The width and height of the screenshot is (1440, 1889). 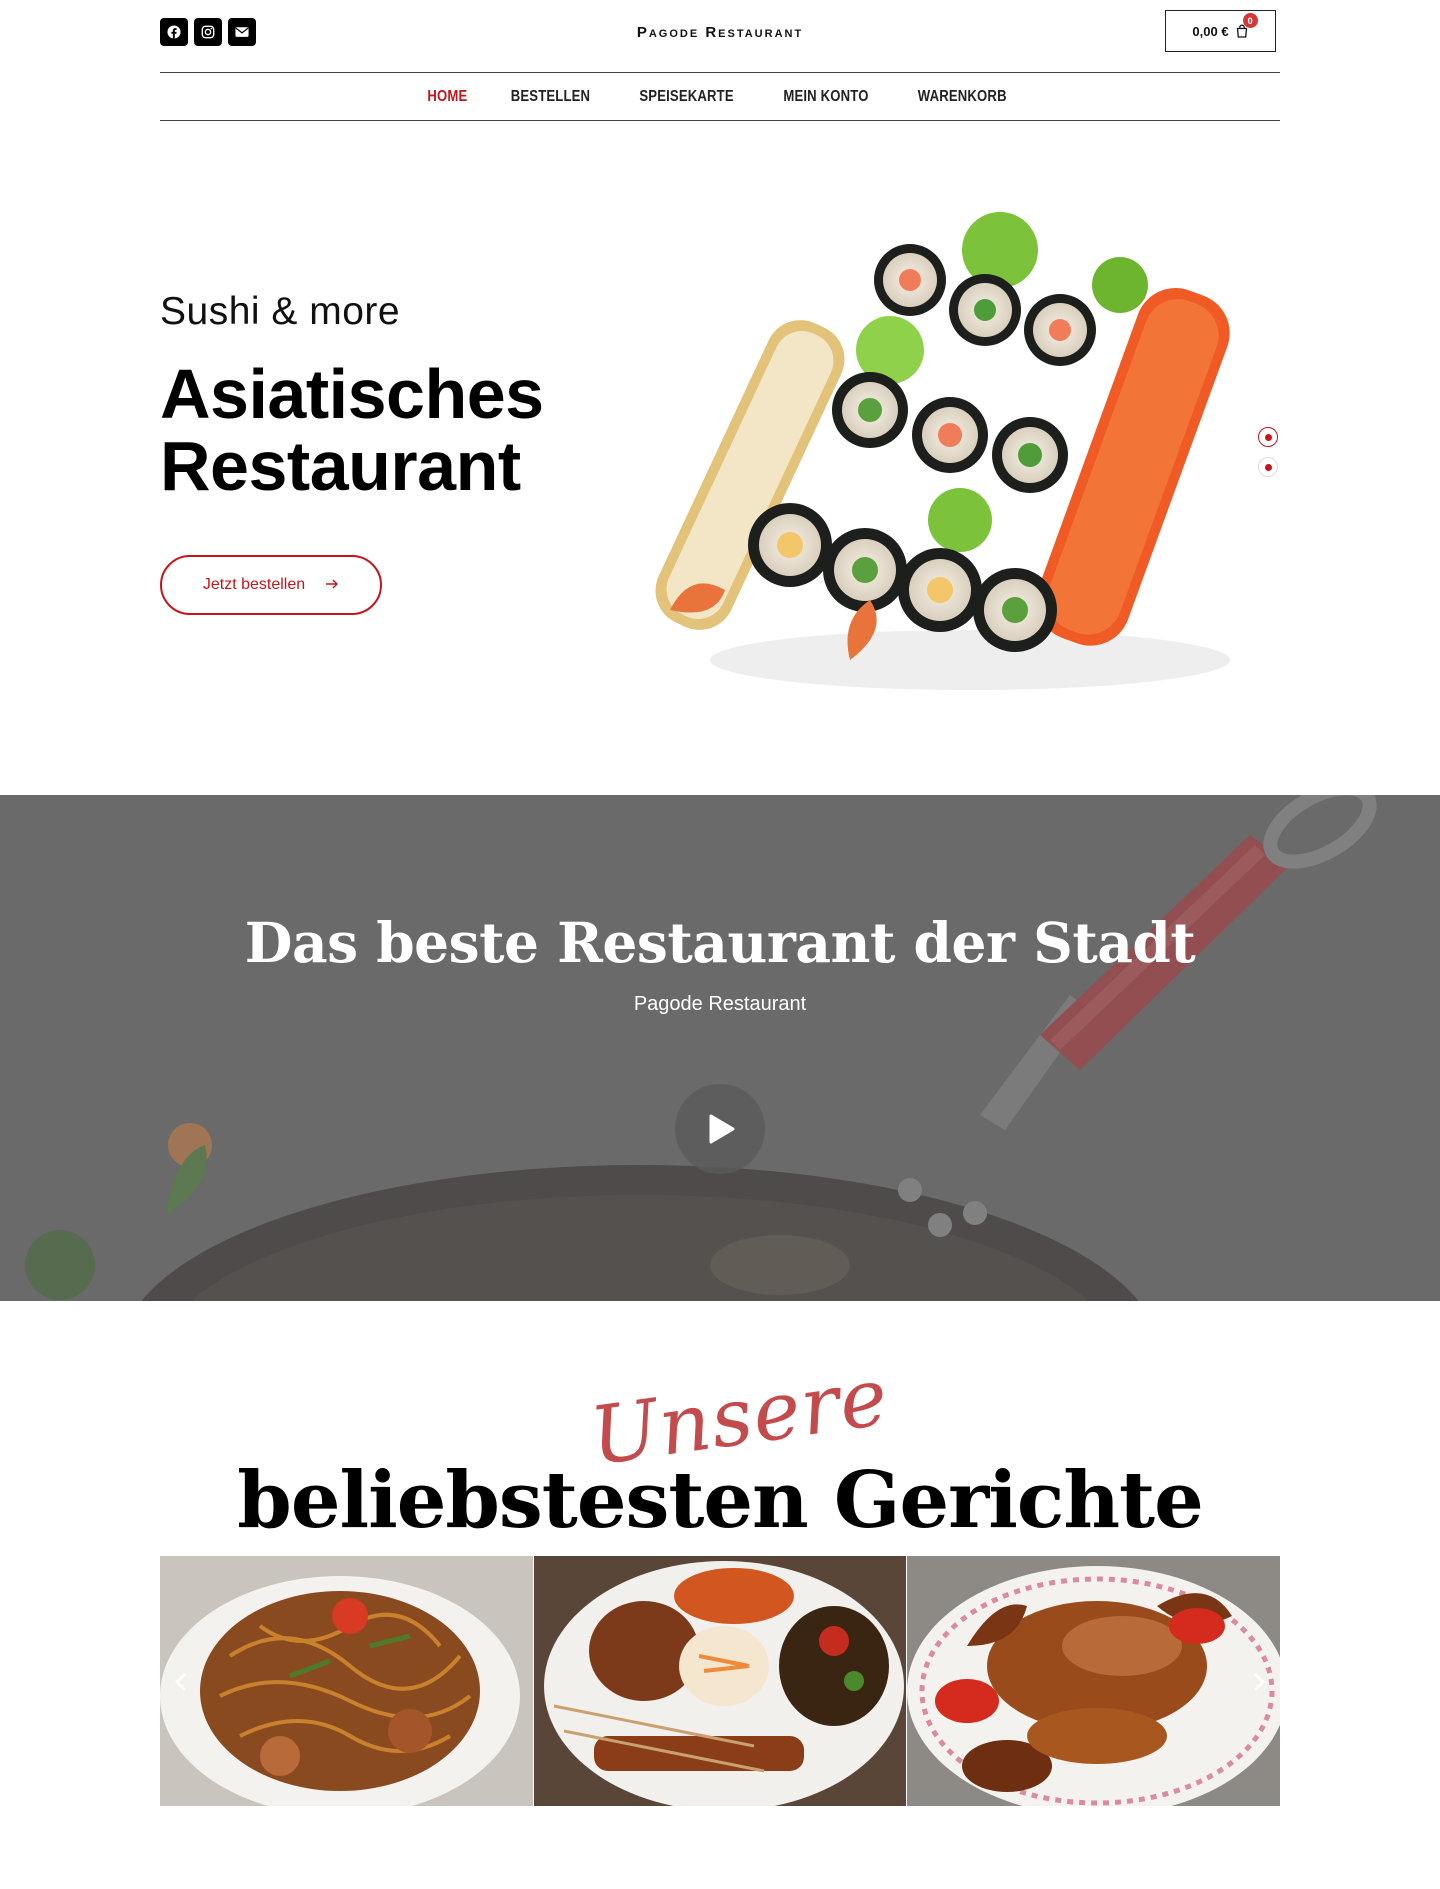 I want to click on play-button, so click(x=720, y=1129).